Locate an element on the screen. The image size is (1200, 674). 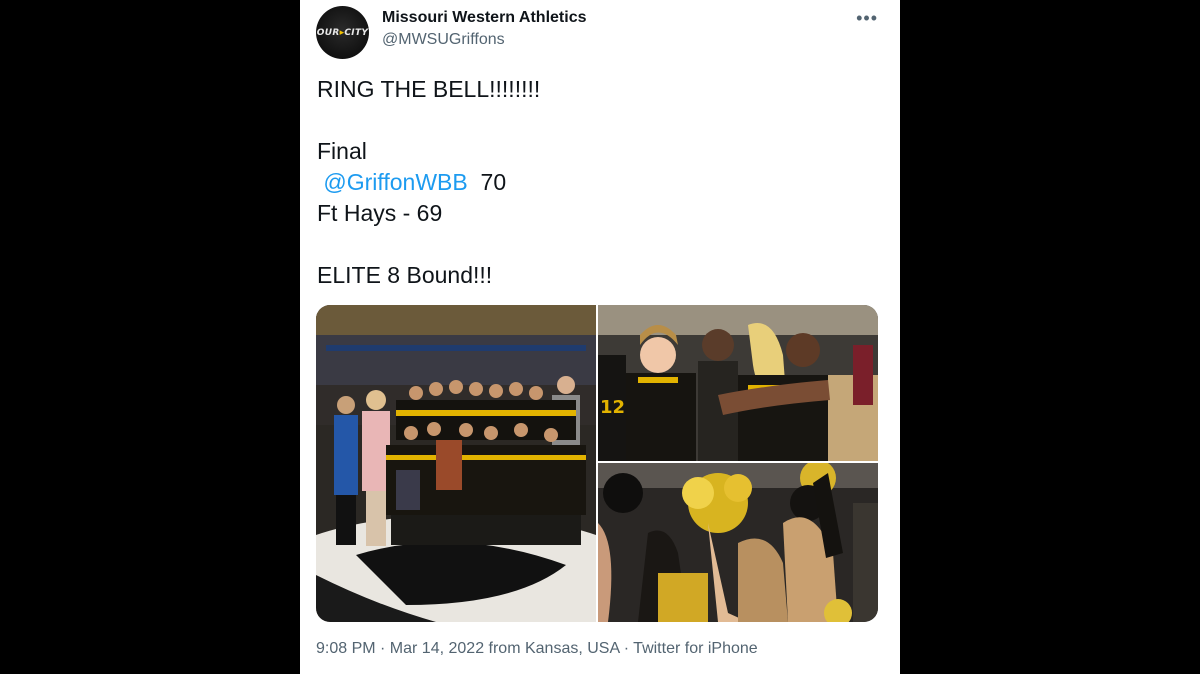
team-photo-art is located at coordinates (486, 463).